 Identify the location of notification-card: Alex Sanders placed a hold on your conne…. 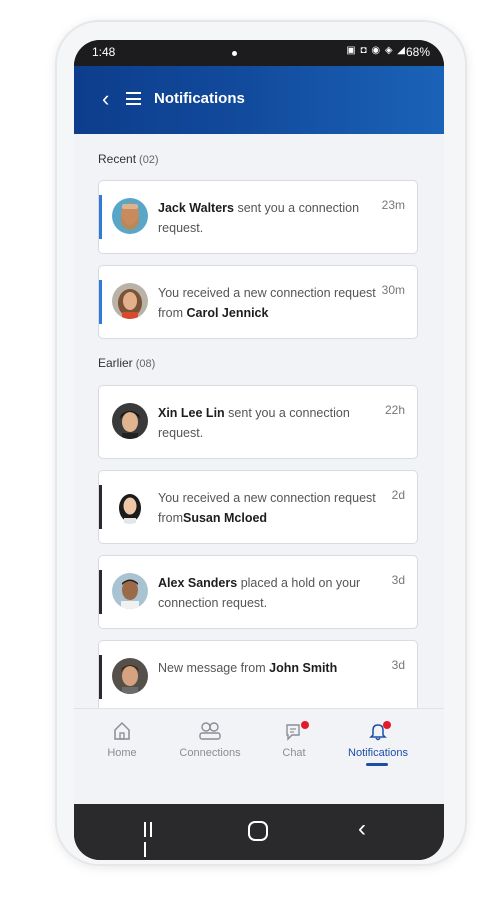
(258, 592).